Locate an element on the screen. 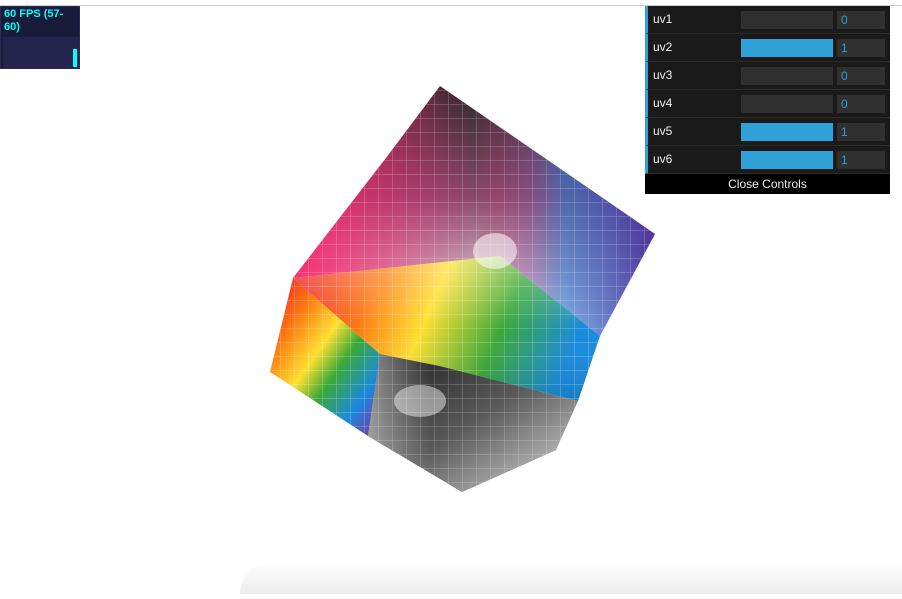 This screenshot has height=599, width=902. uv5-slider is located at coordinates (787, 132).